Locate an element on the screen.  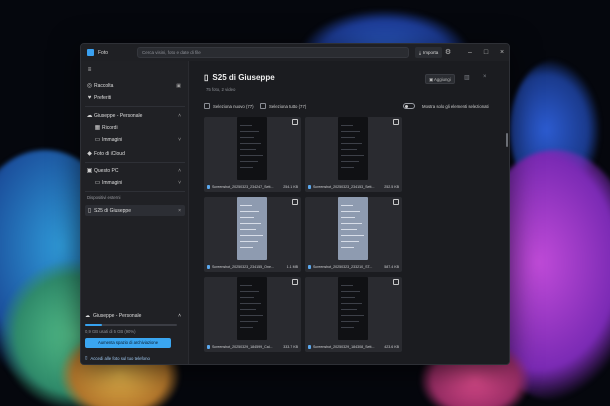
account-title: ☁ Giuseppe - Personale ˄ is located at coordinates (133, 316).